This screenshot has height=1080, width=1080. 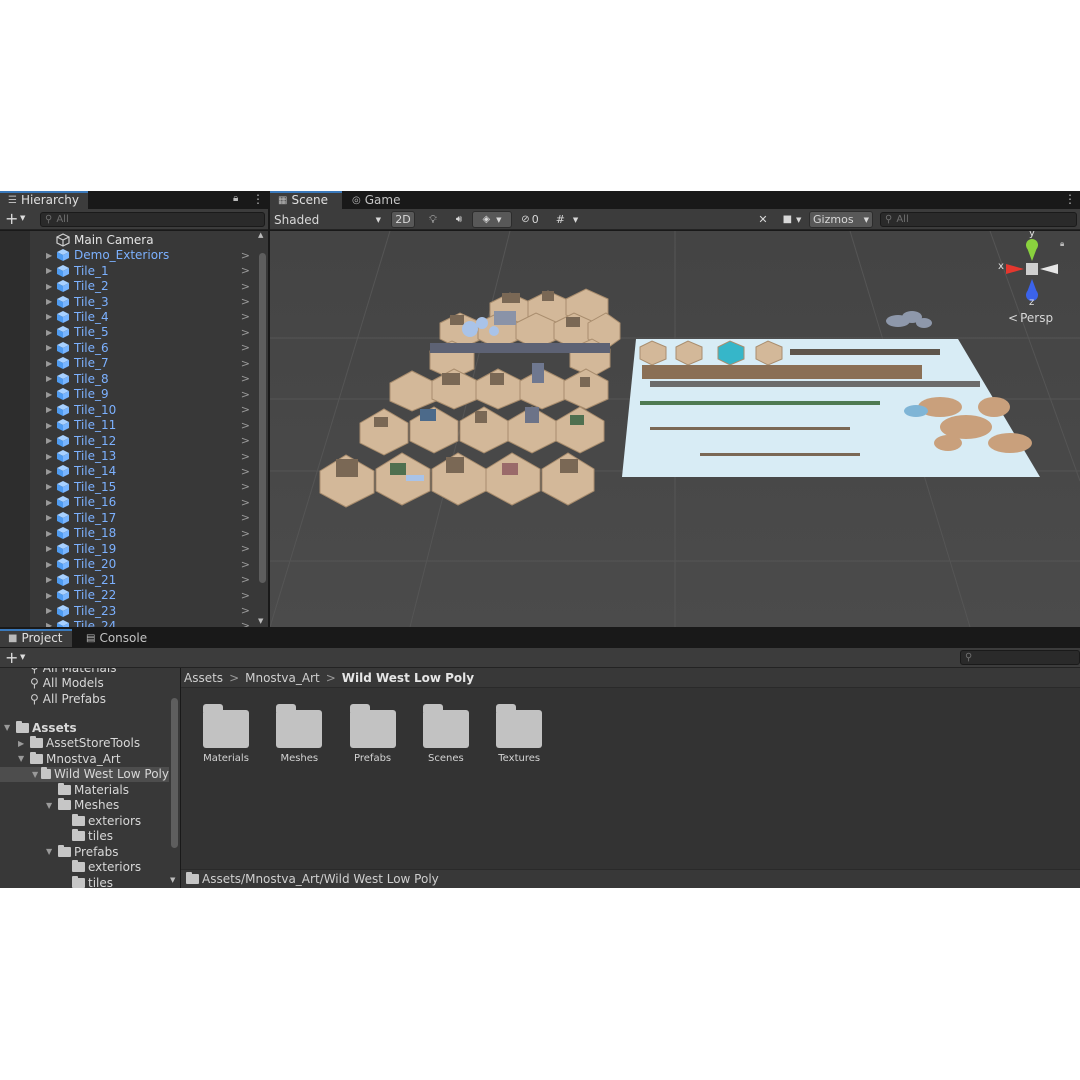 What do you see at coordinates (299, 733) in the screenshot?
I see `folder-item: Meshes` at bounding box center [299, 733].